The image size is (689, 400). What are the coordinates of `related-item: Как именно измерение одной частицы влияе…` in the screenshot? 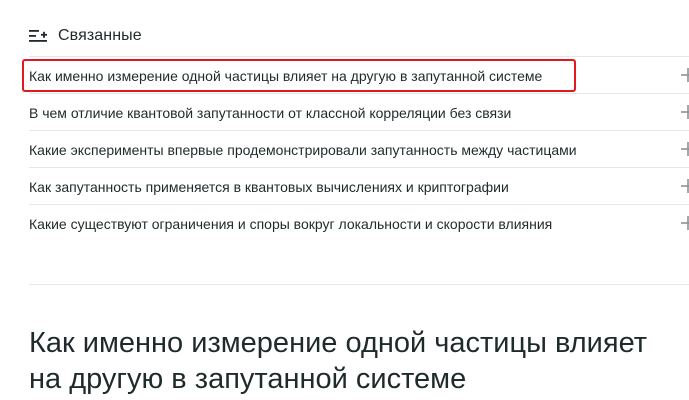 It's located at (359, 74).